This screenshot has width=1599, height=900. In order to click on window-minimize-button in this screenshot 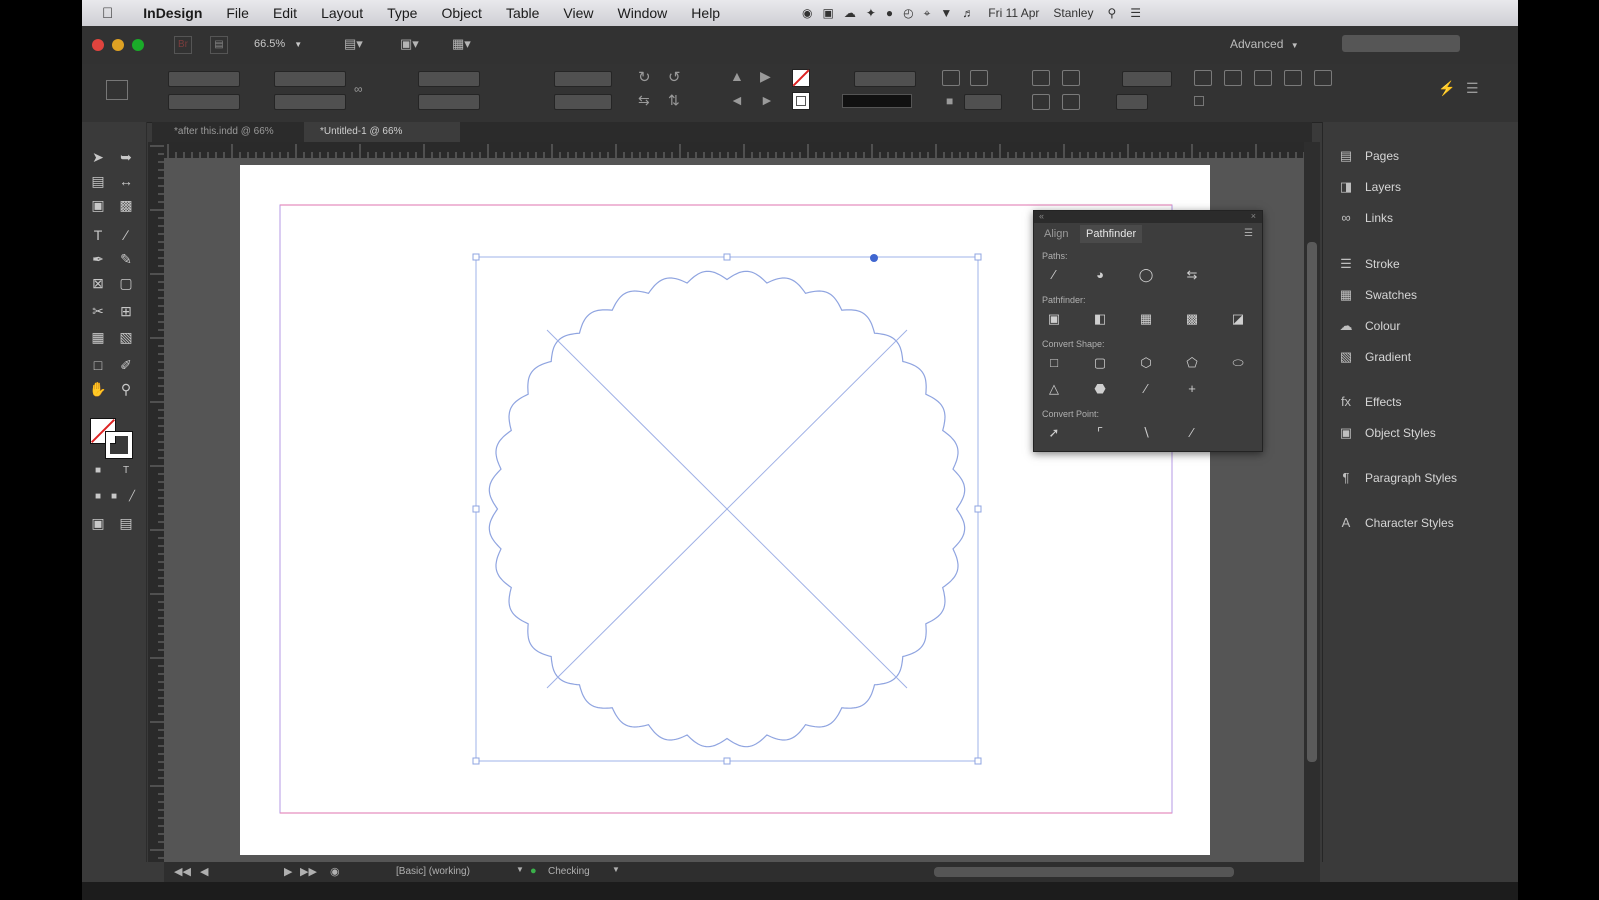, I will do `click(118, 45)`.